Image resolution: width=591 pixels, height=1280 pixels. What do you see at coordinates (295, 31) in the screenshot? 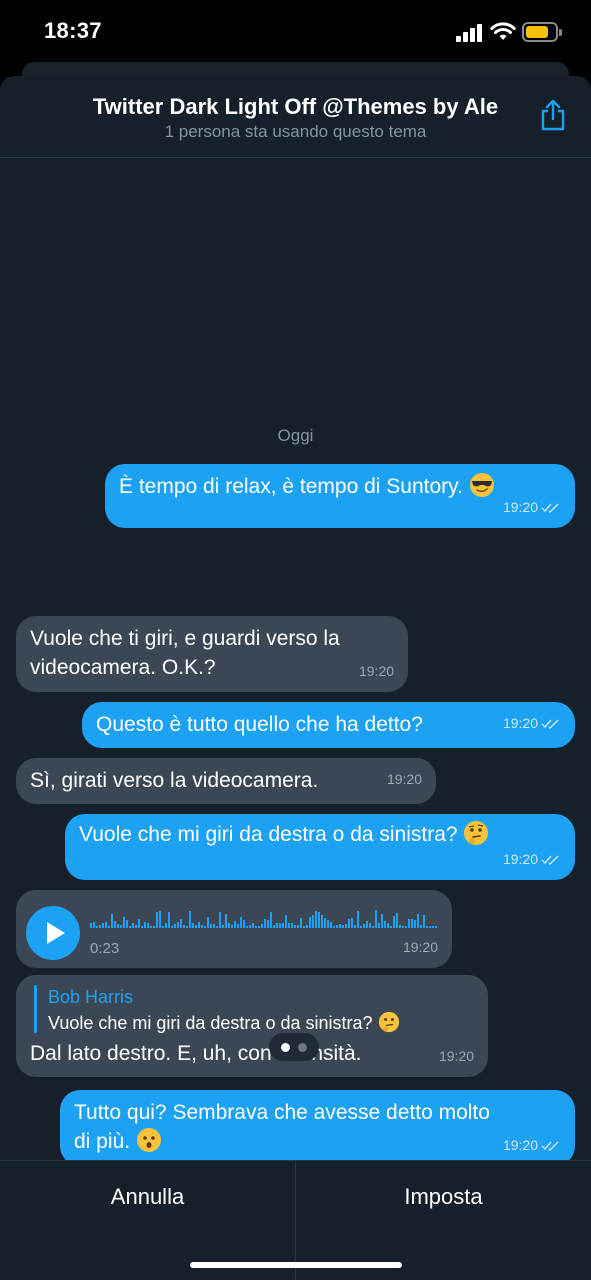
I see `status-bar: 18:37` at bounding box center [295, 31].